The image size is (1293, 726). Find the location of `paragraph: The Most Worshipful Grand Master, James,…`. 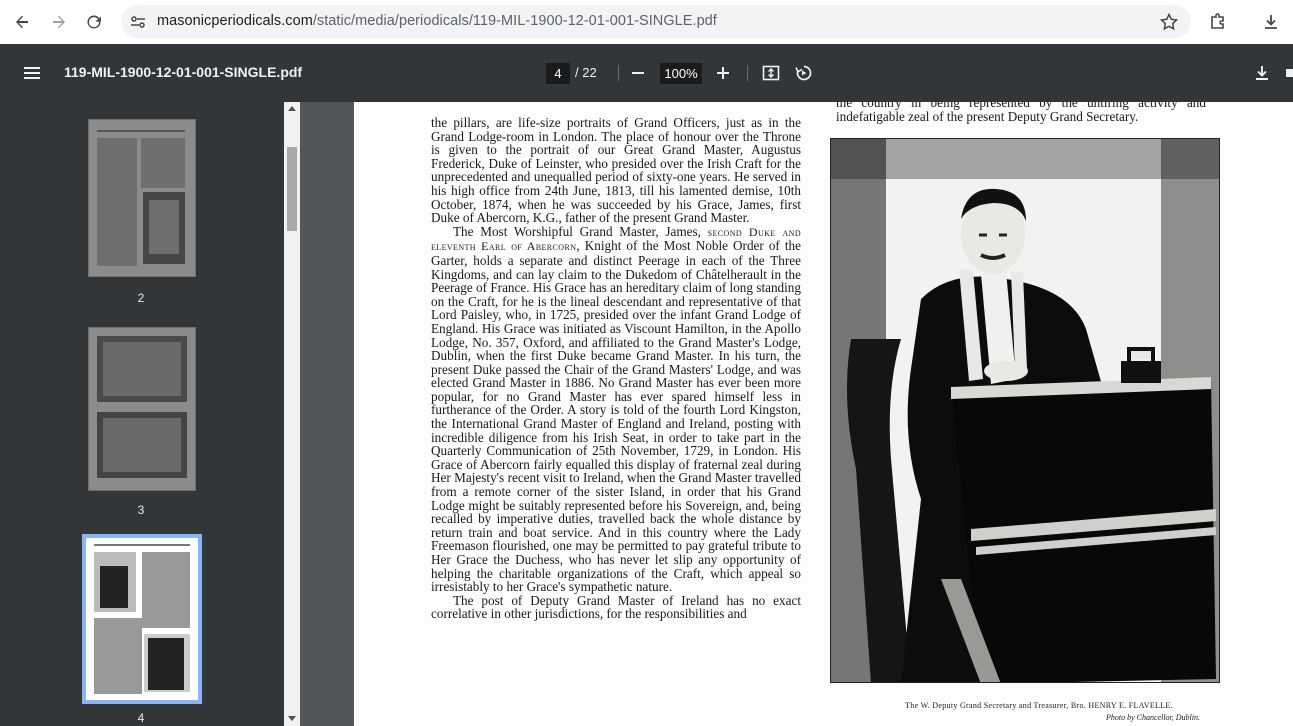

paragraph: The Most Worshipful Grand Master, James,… is located at coordinates (616, 409).